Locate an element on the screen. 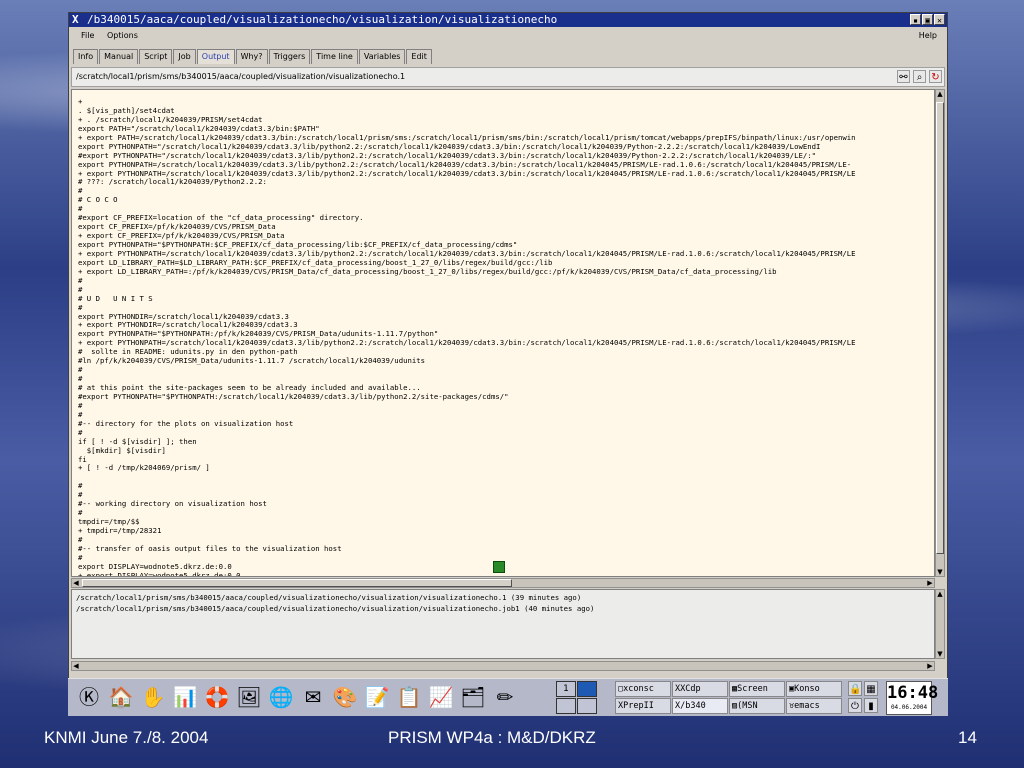 This screenshot has width=1024, height=768. output-line: + export DISPLAY=wodnote5.dkrz.de:0.0 is located at coordinates (159, 573).